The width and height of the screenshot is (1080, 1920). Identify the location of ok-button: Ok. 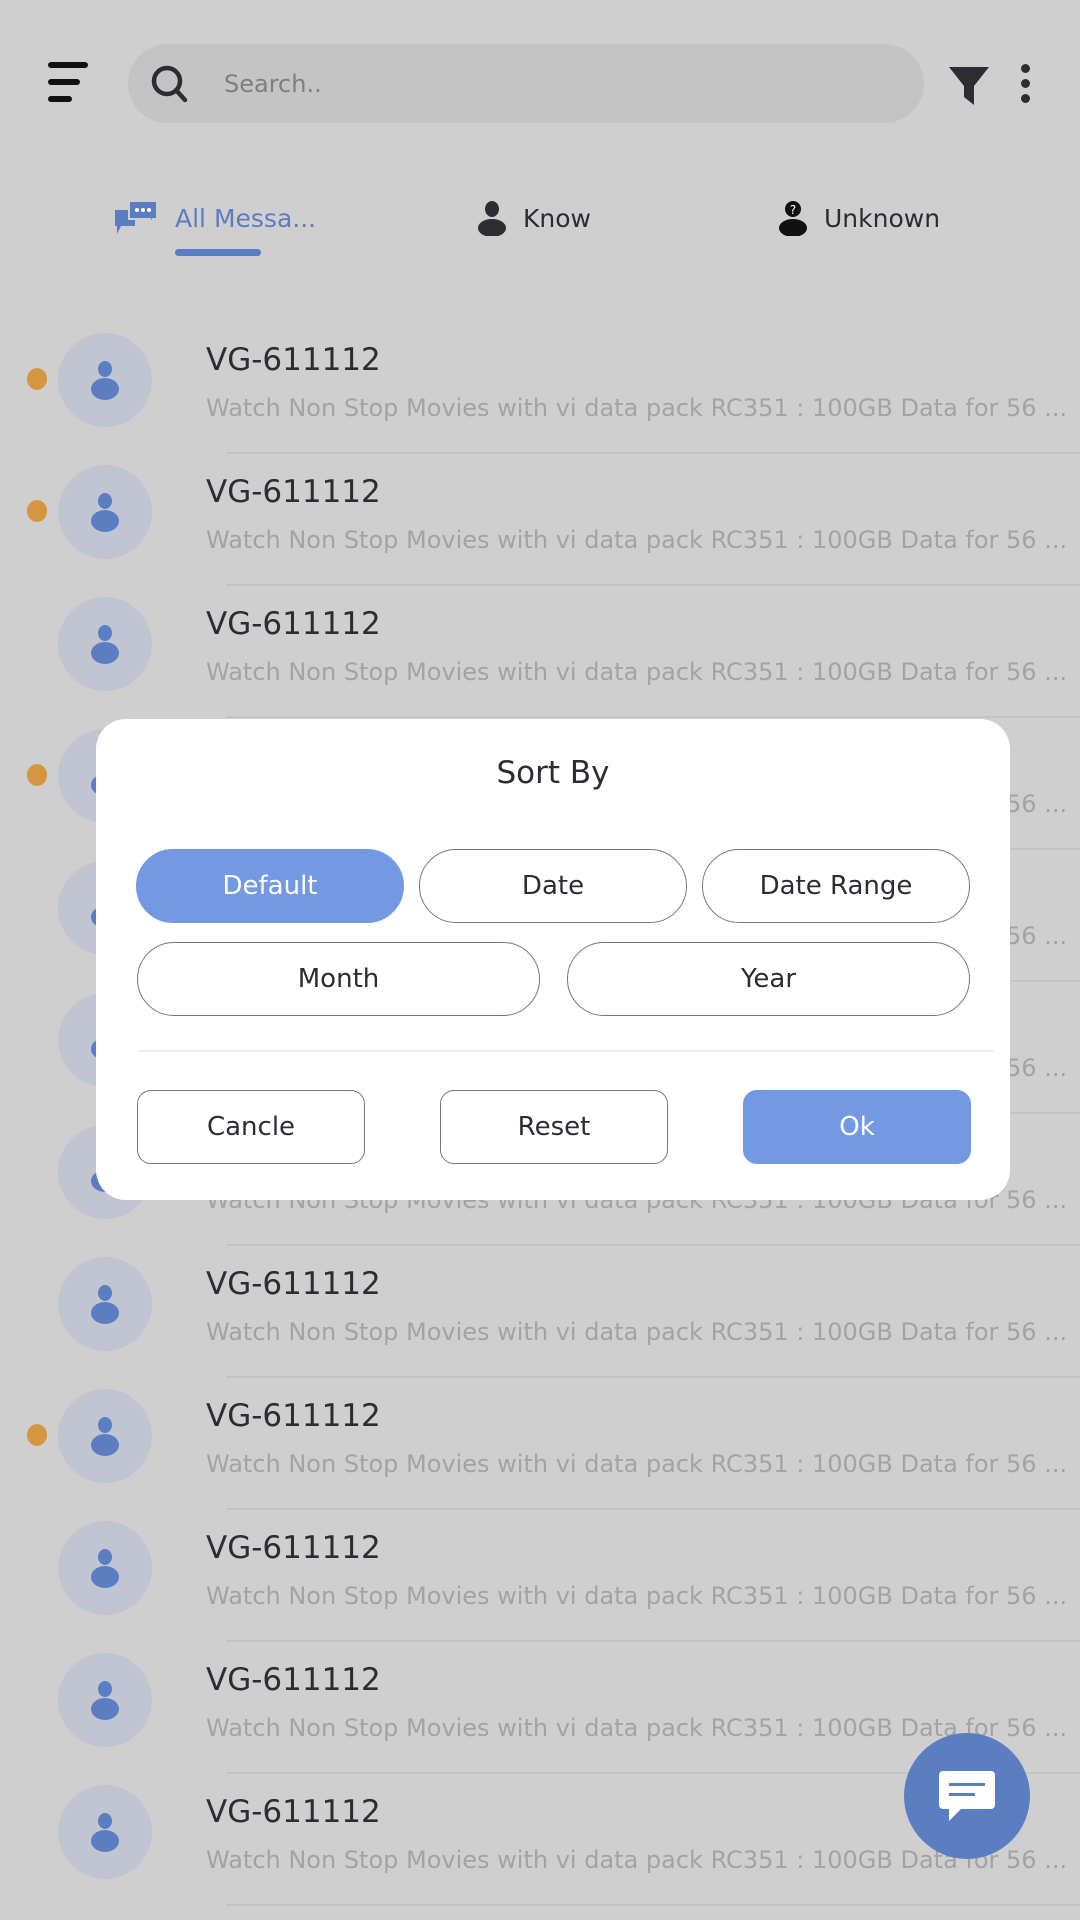
(857, 1127).